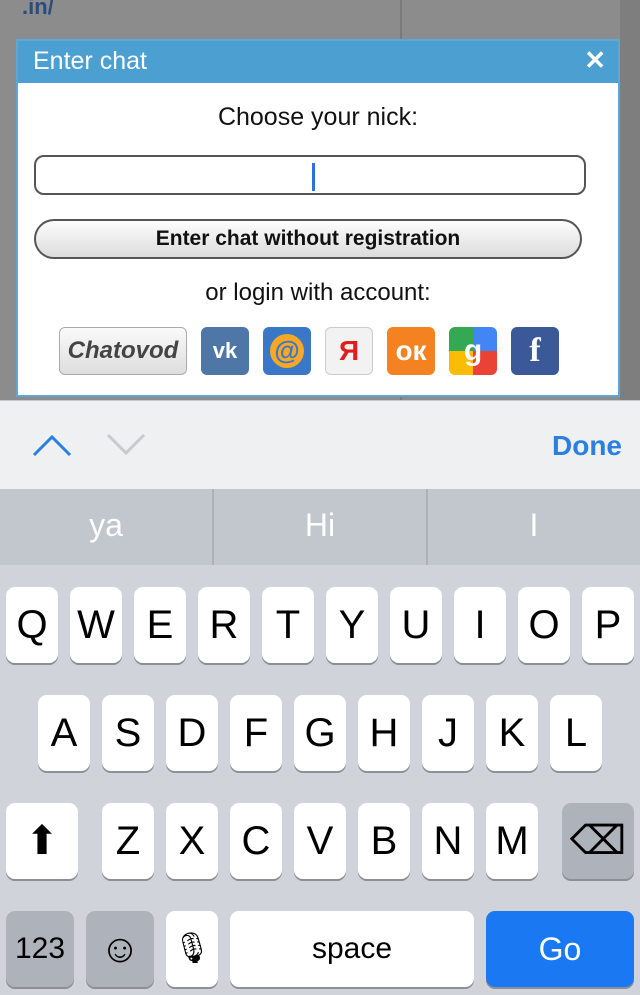 The width and height of the screenshot is (640, 995). Describe the element at coordinates (192, 733) in the screenshot. I see `key-d: D` at that location.